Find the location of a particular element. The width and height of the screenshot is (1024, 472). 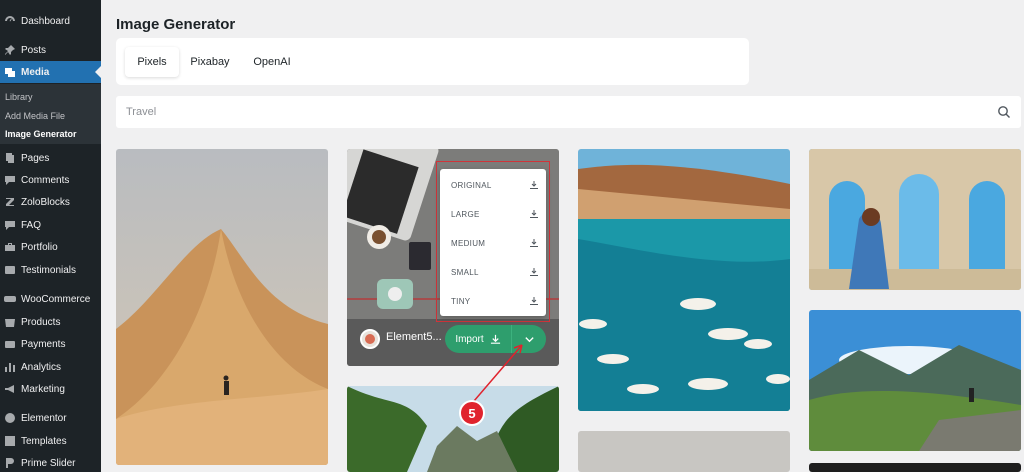

sidebar-item-comments: Comments is located at coordinates (50, 180).